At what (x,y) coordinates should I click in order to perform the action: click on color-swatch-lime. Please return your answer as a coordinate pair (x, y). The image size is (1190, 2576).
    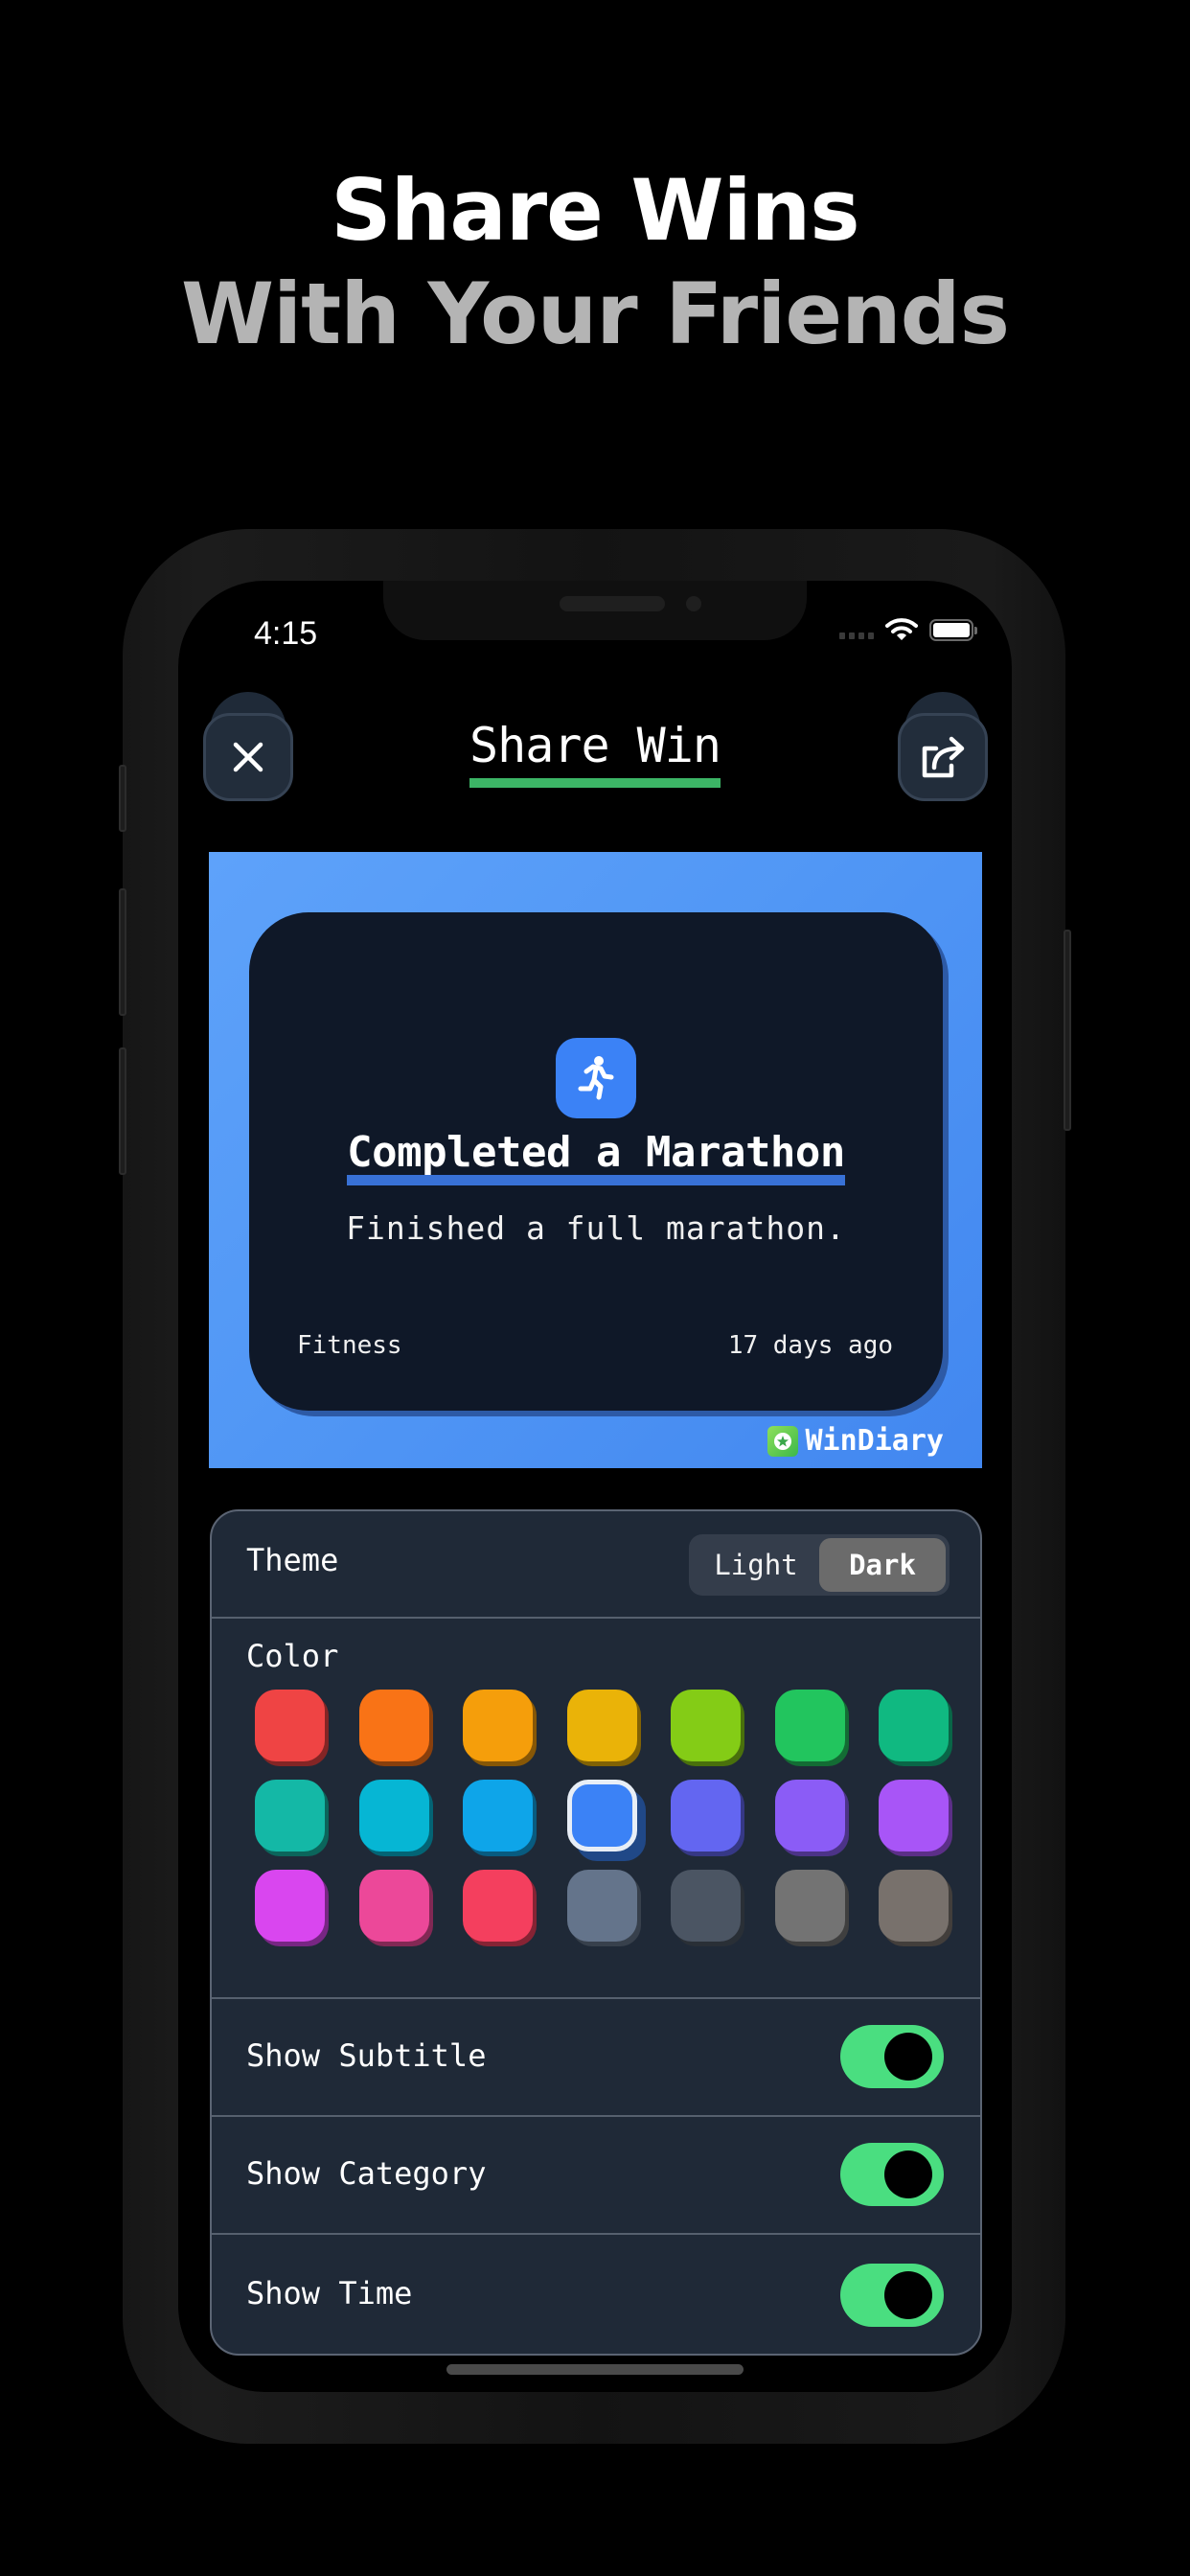
    Looking at the image, I should click on (706, 1725).